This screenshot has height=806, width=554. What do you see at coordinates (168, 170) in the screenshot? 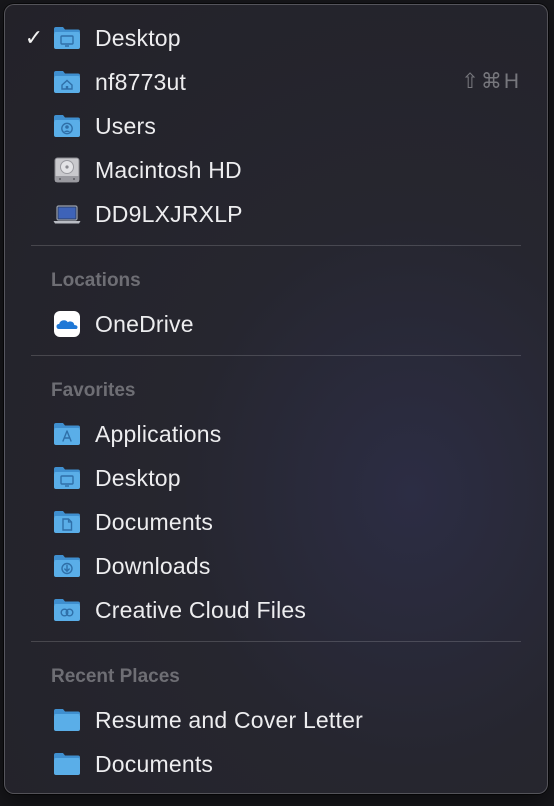
I see `menu-item-label: Macintosh HD` at bounding box center [168, 170].